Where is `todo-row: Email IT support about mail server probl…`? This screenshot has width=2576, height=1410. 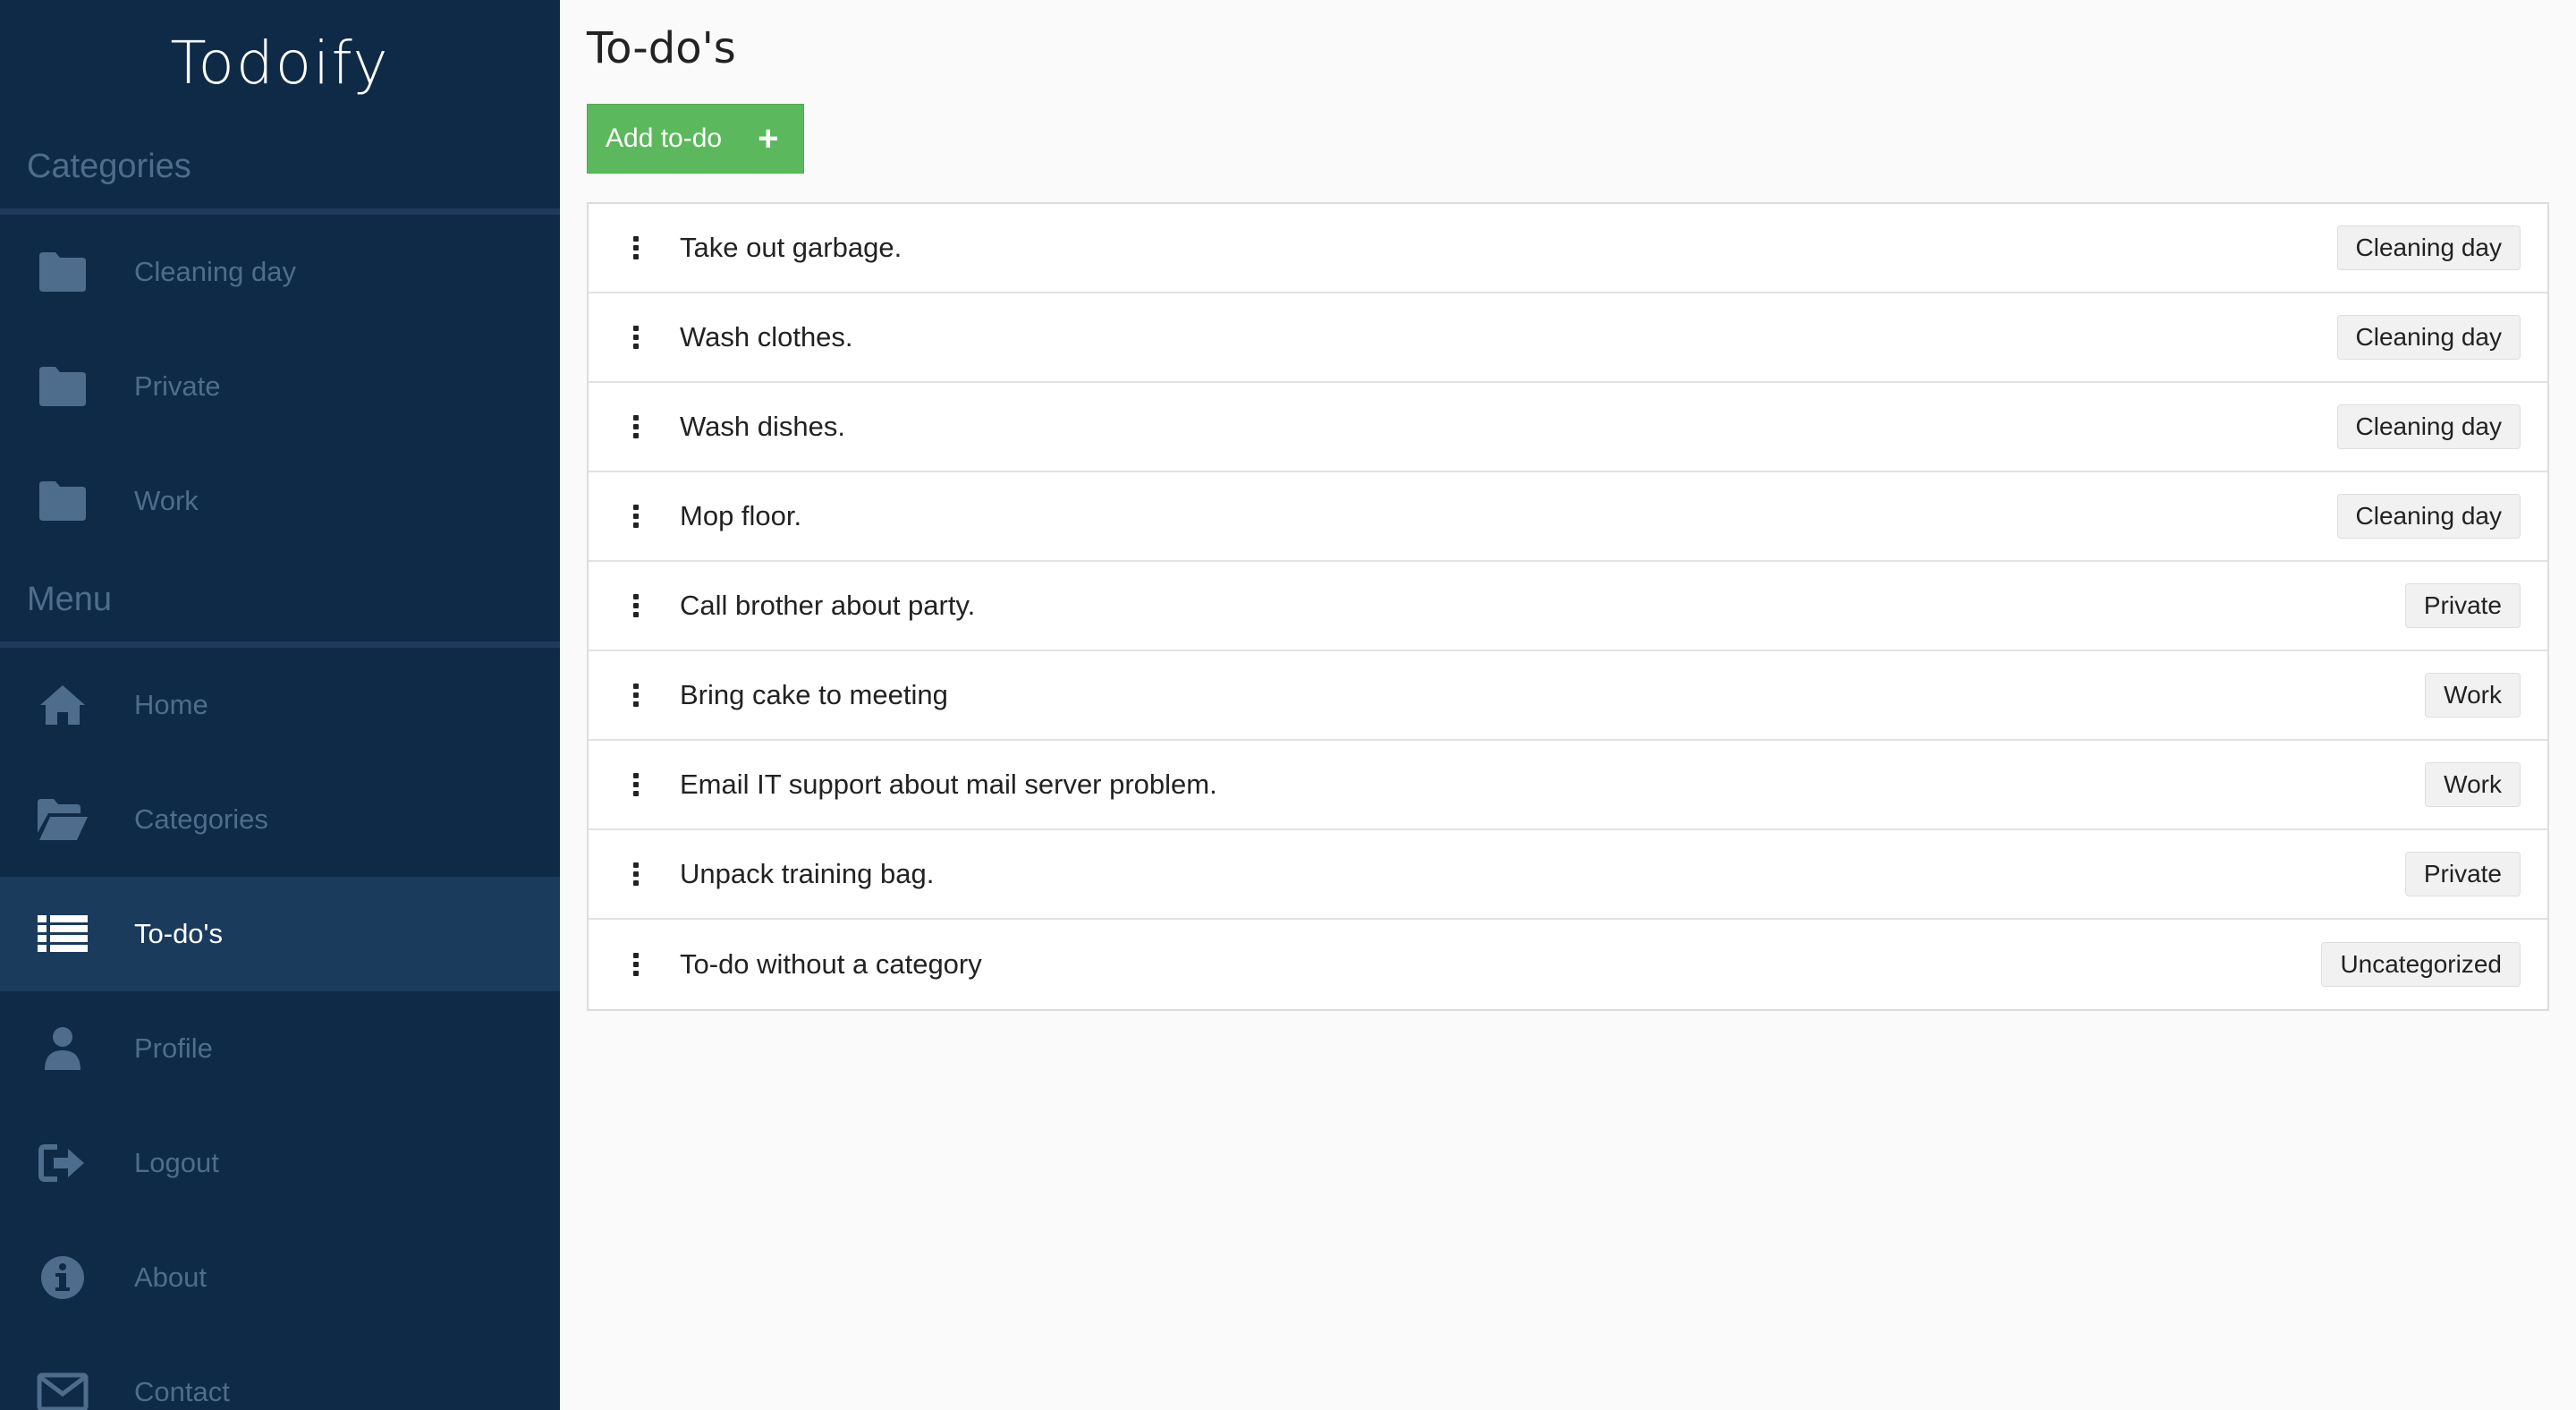
todo-row: Email IT support about mail server probl… is located at coordinates (1568, 786).